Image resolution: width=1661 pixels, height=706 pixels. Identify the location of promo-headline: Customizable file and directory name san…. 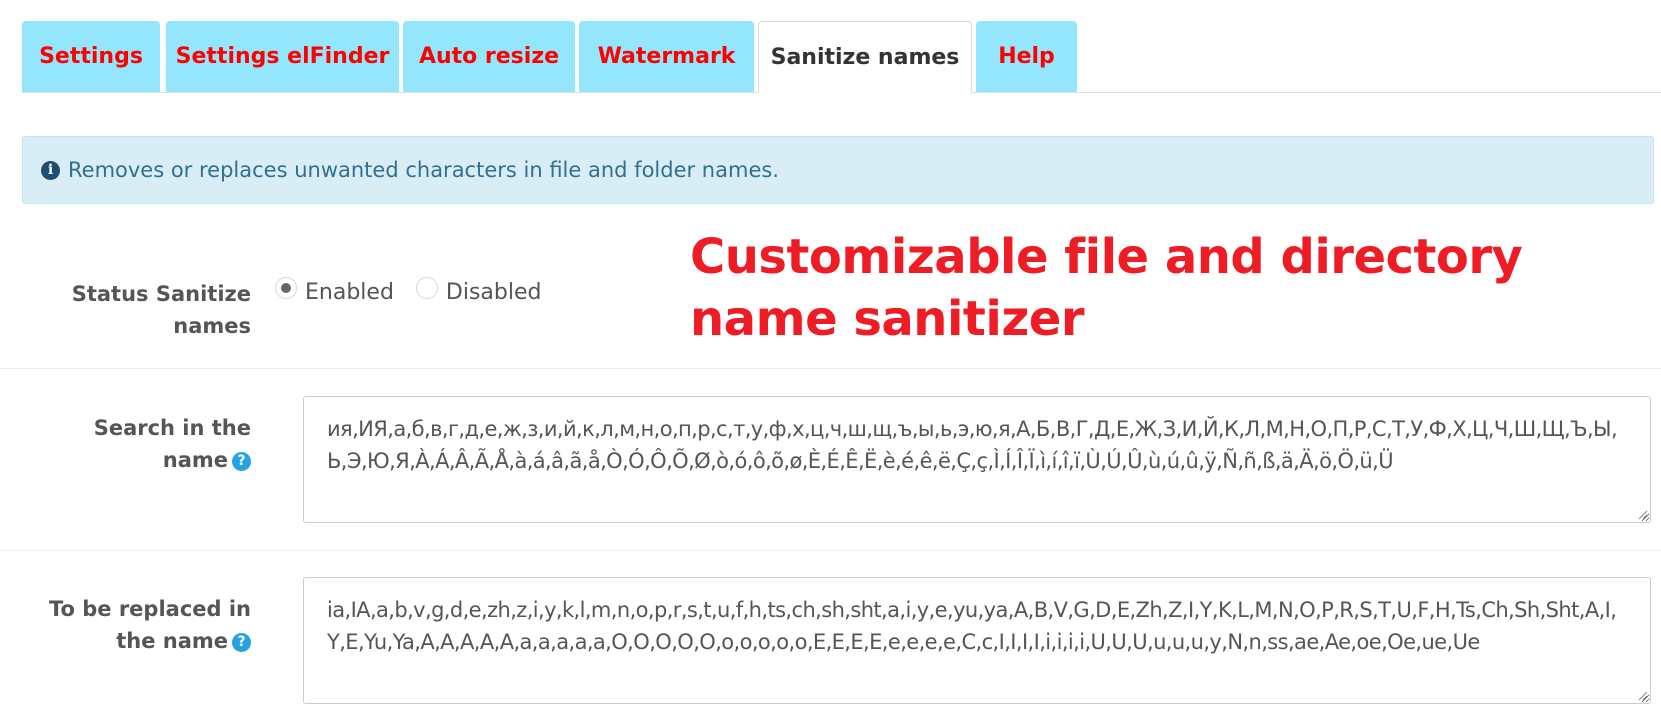
(1106, 288).